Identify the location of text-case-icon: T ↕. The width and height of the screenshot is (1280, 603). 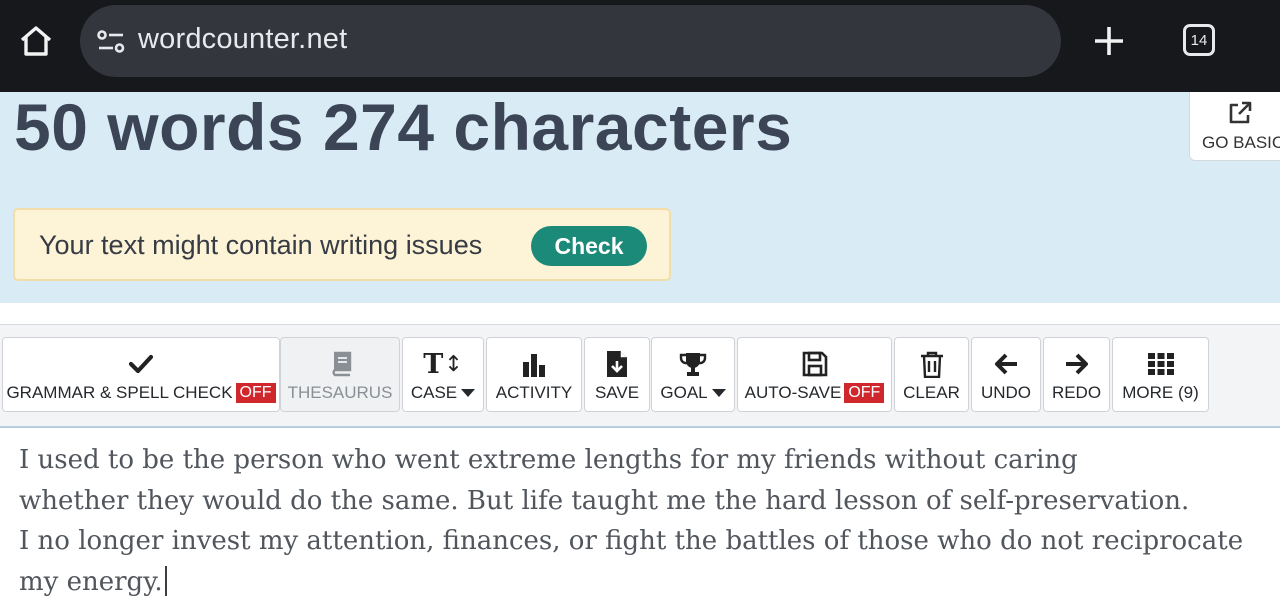
(443, 364).